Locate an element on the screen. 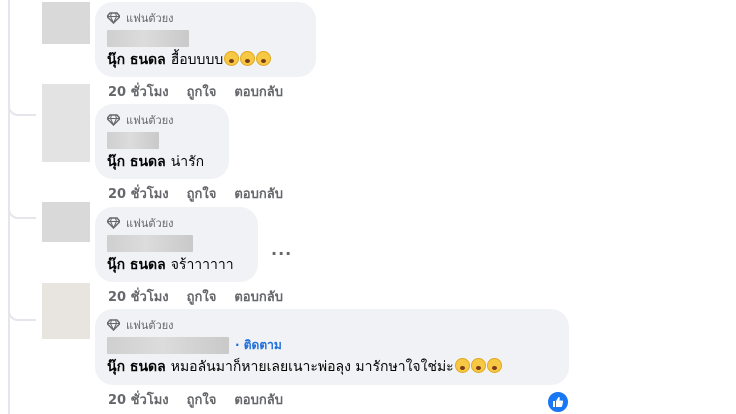  comment-text: ฮื้อบบบบ is located at coordinates (197, 60).